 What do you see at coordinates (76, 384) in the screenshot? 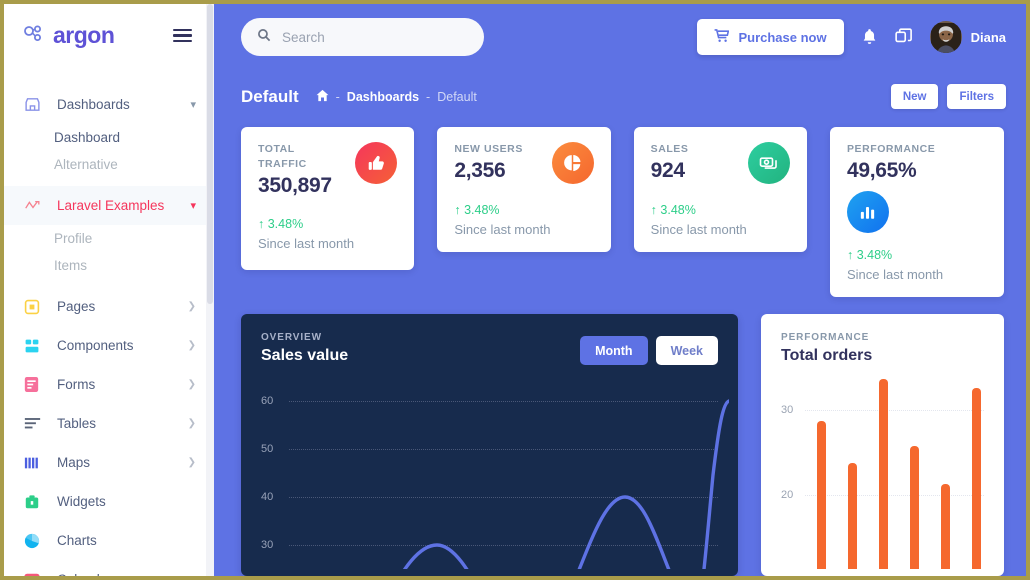
I see `sidebar-item-label: Forms` at bounding box center [76, 384].